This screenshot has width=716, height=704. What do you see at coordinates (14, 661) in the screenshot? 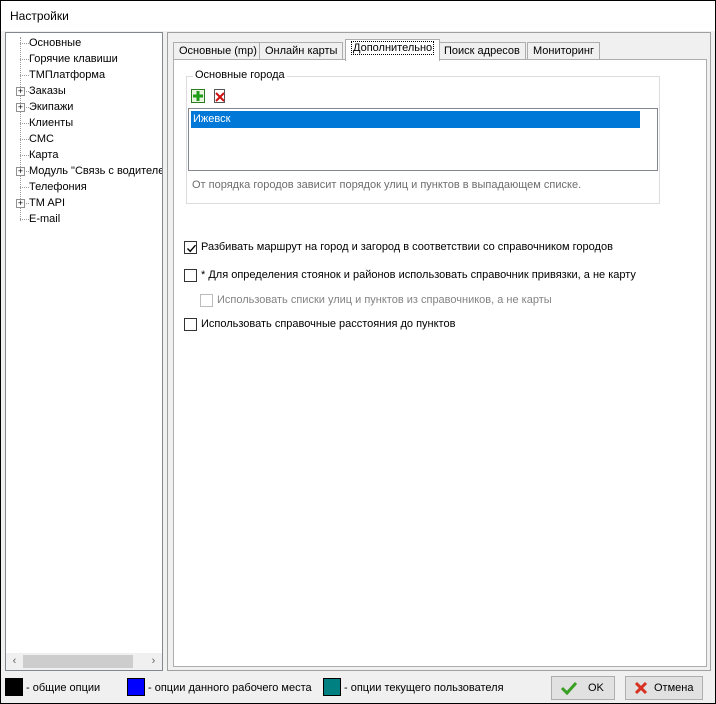
I see `scroll-left-icon: ‹` at bounding box center [14, 661].